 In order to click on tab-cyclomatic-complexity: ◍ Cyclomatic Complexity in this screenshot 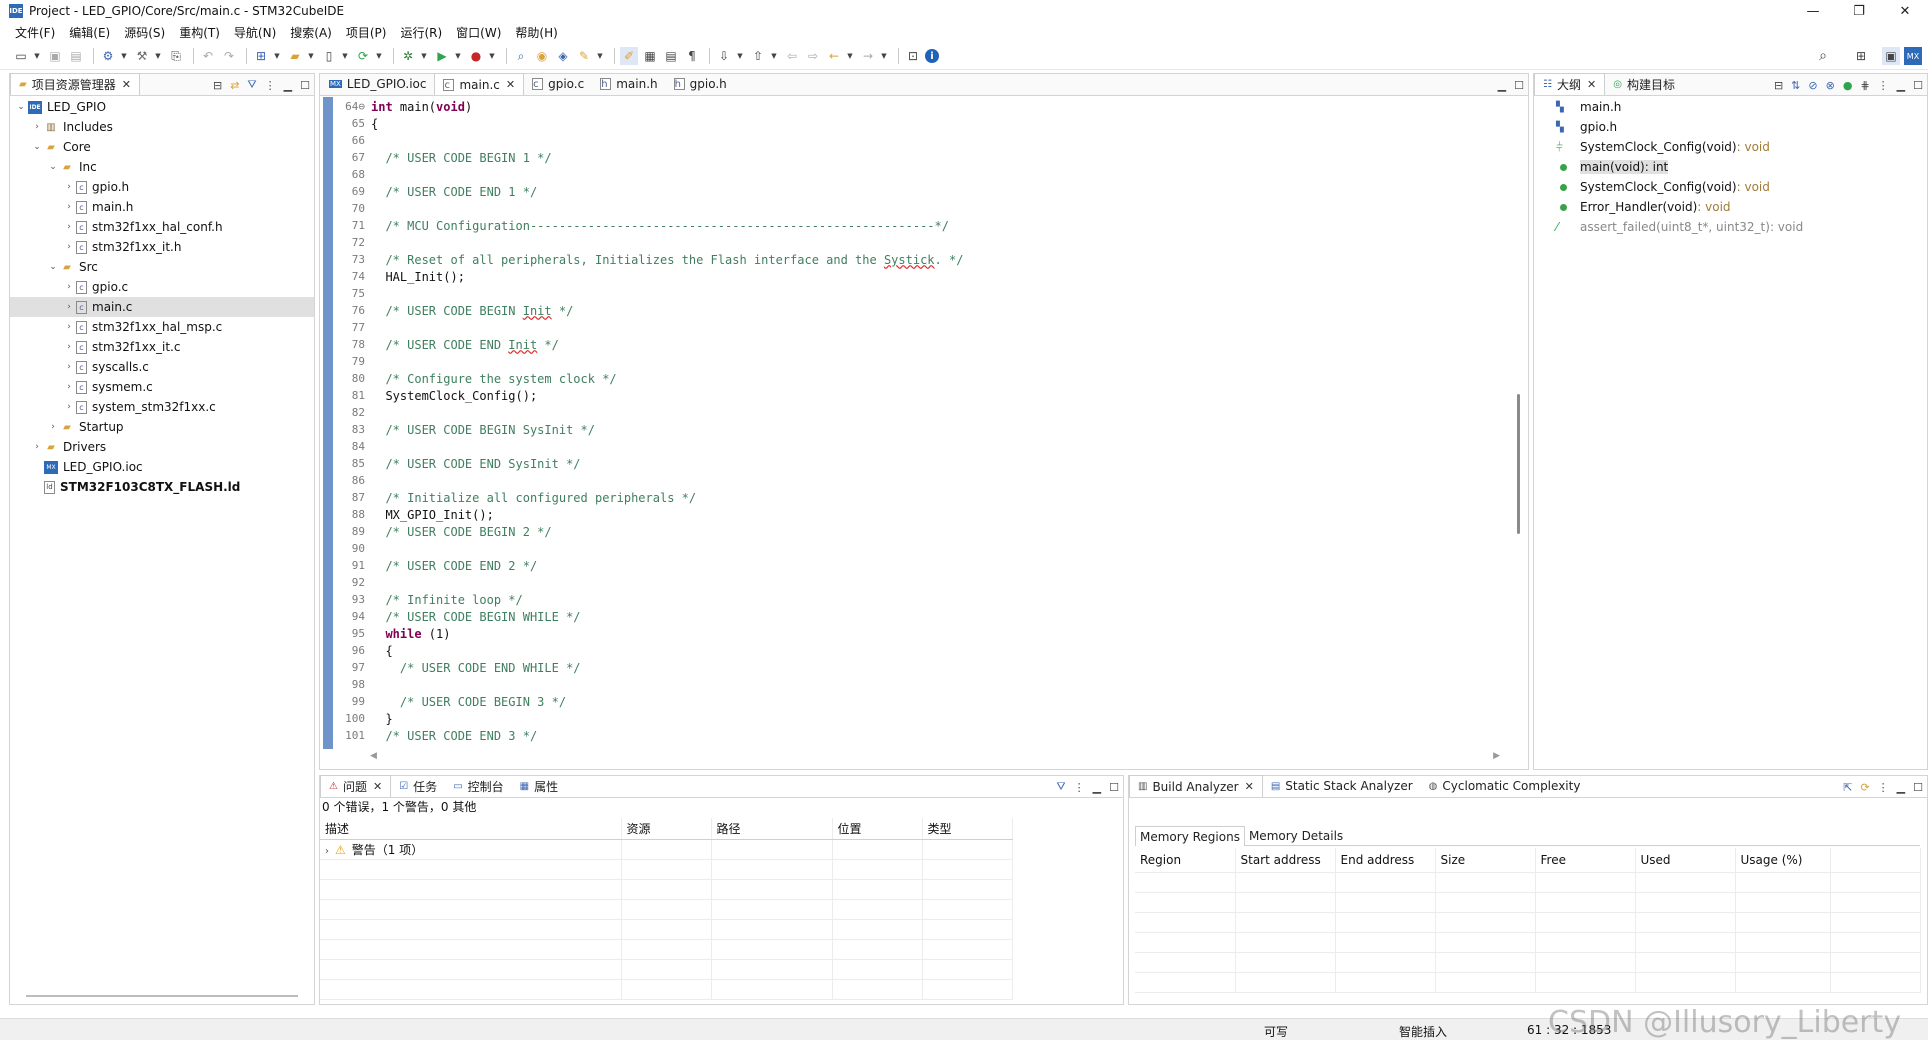, I will do `click(1505, 786)`.